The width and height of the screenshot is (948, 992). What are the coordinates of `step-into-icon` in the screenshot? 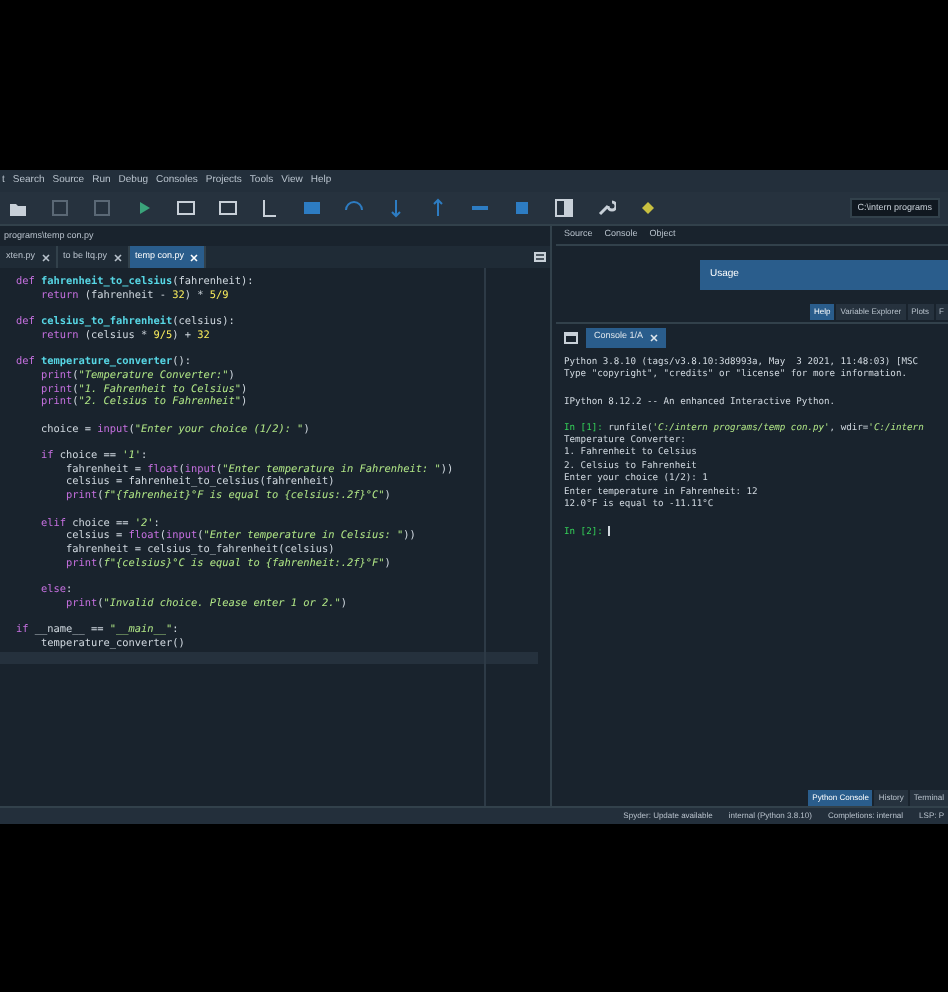 It's located at (396, 208).